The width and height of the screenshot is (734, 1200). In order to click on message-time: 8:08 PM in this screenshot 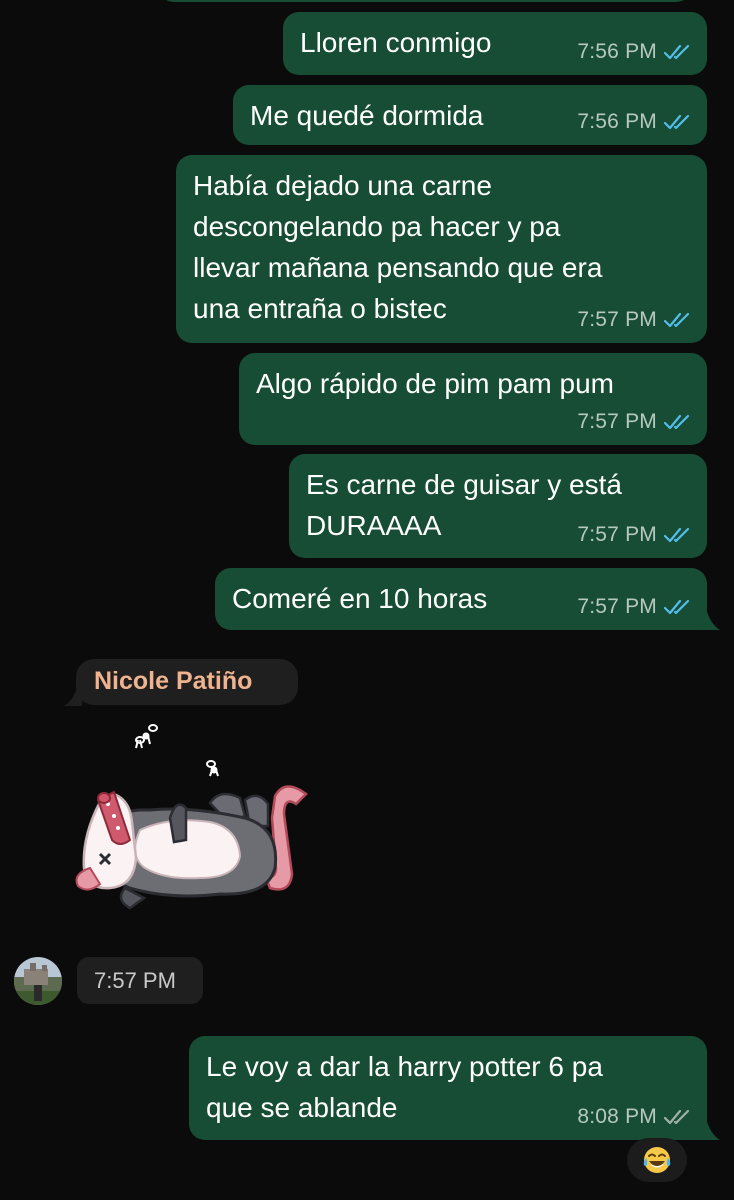, I will do `click(617, 1116)`.